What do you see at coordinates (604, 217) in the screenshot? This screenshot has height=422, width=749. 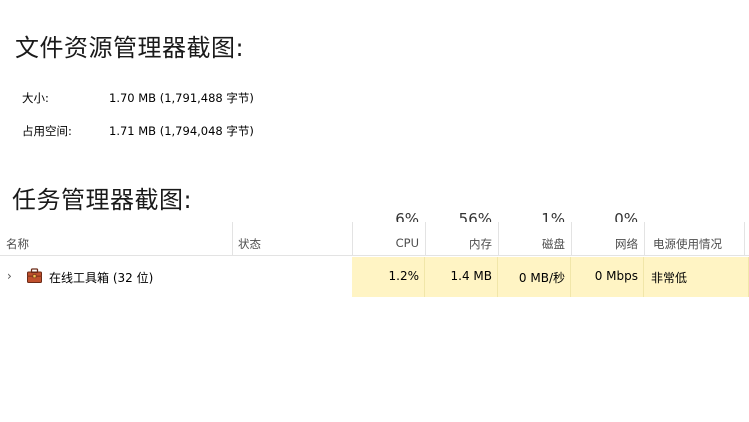 I see `network-percent-header: 0%` at bounding box center [604, 217].